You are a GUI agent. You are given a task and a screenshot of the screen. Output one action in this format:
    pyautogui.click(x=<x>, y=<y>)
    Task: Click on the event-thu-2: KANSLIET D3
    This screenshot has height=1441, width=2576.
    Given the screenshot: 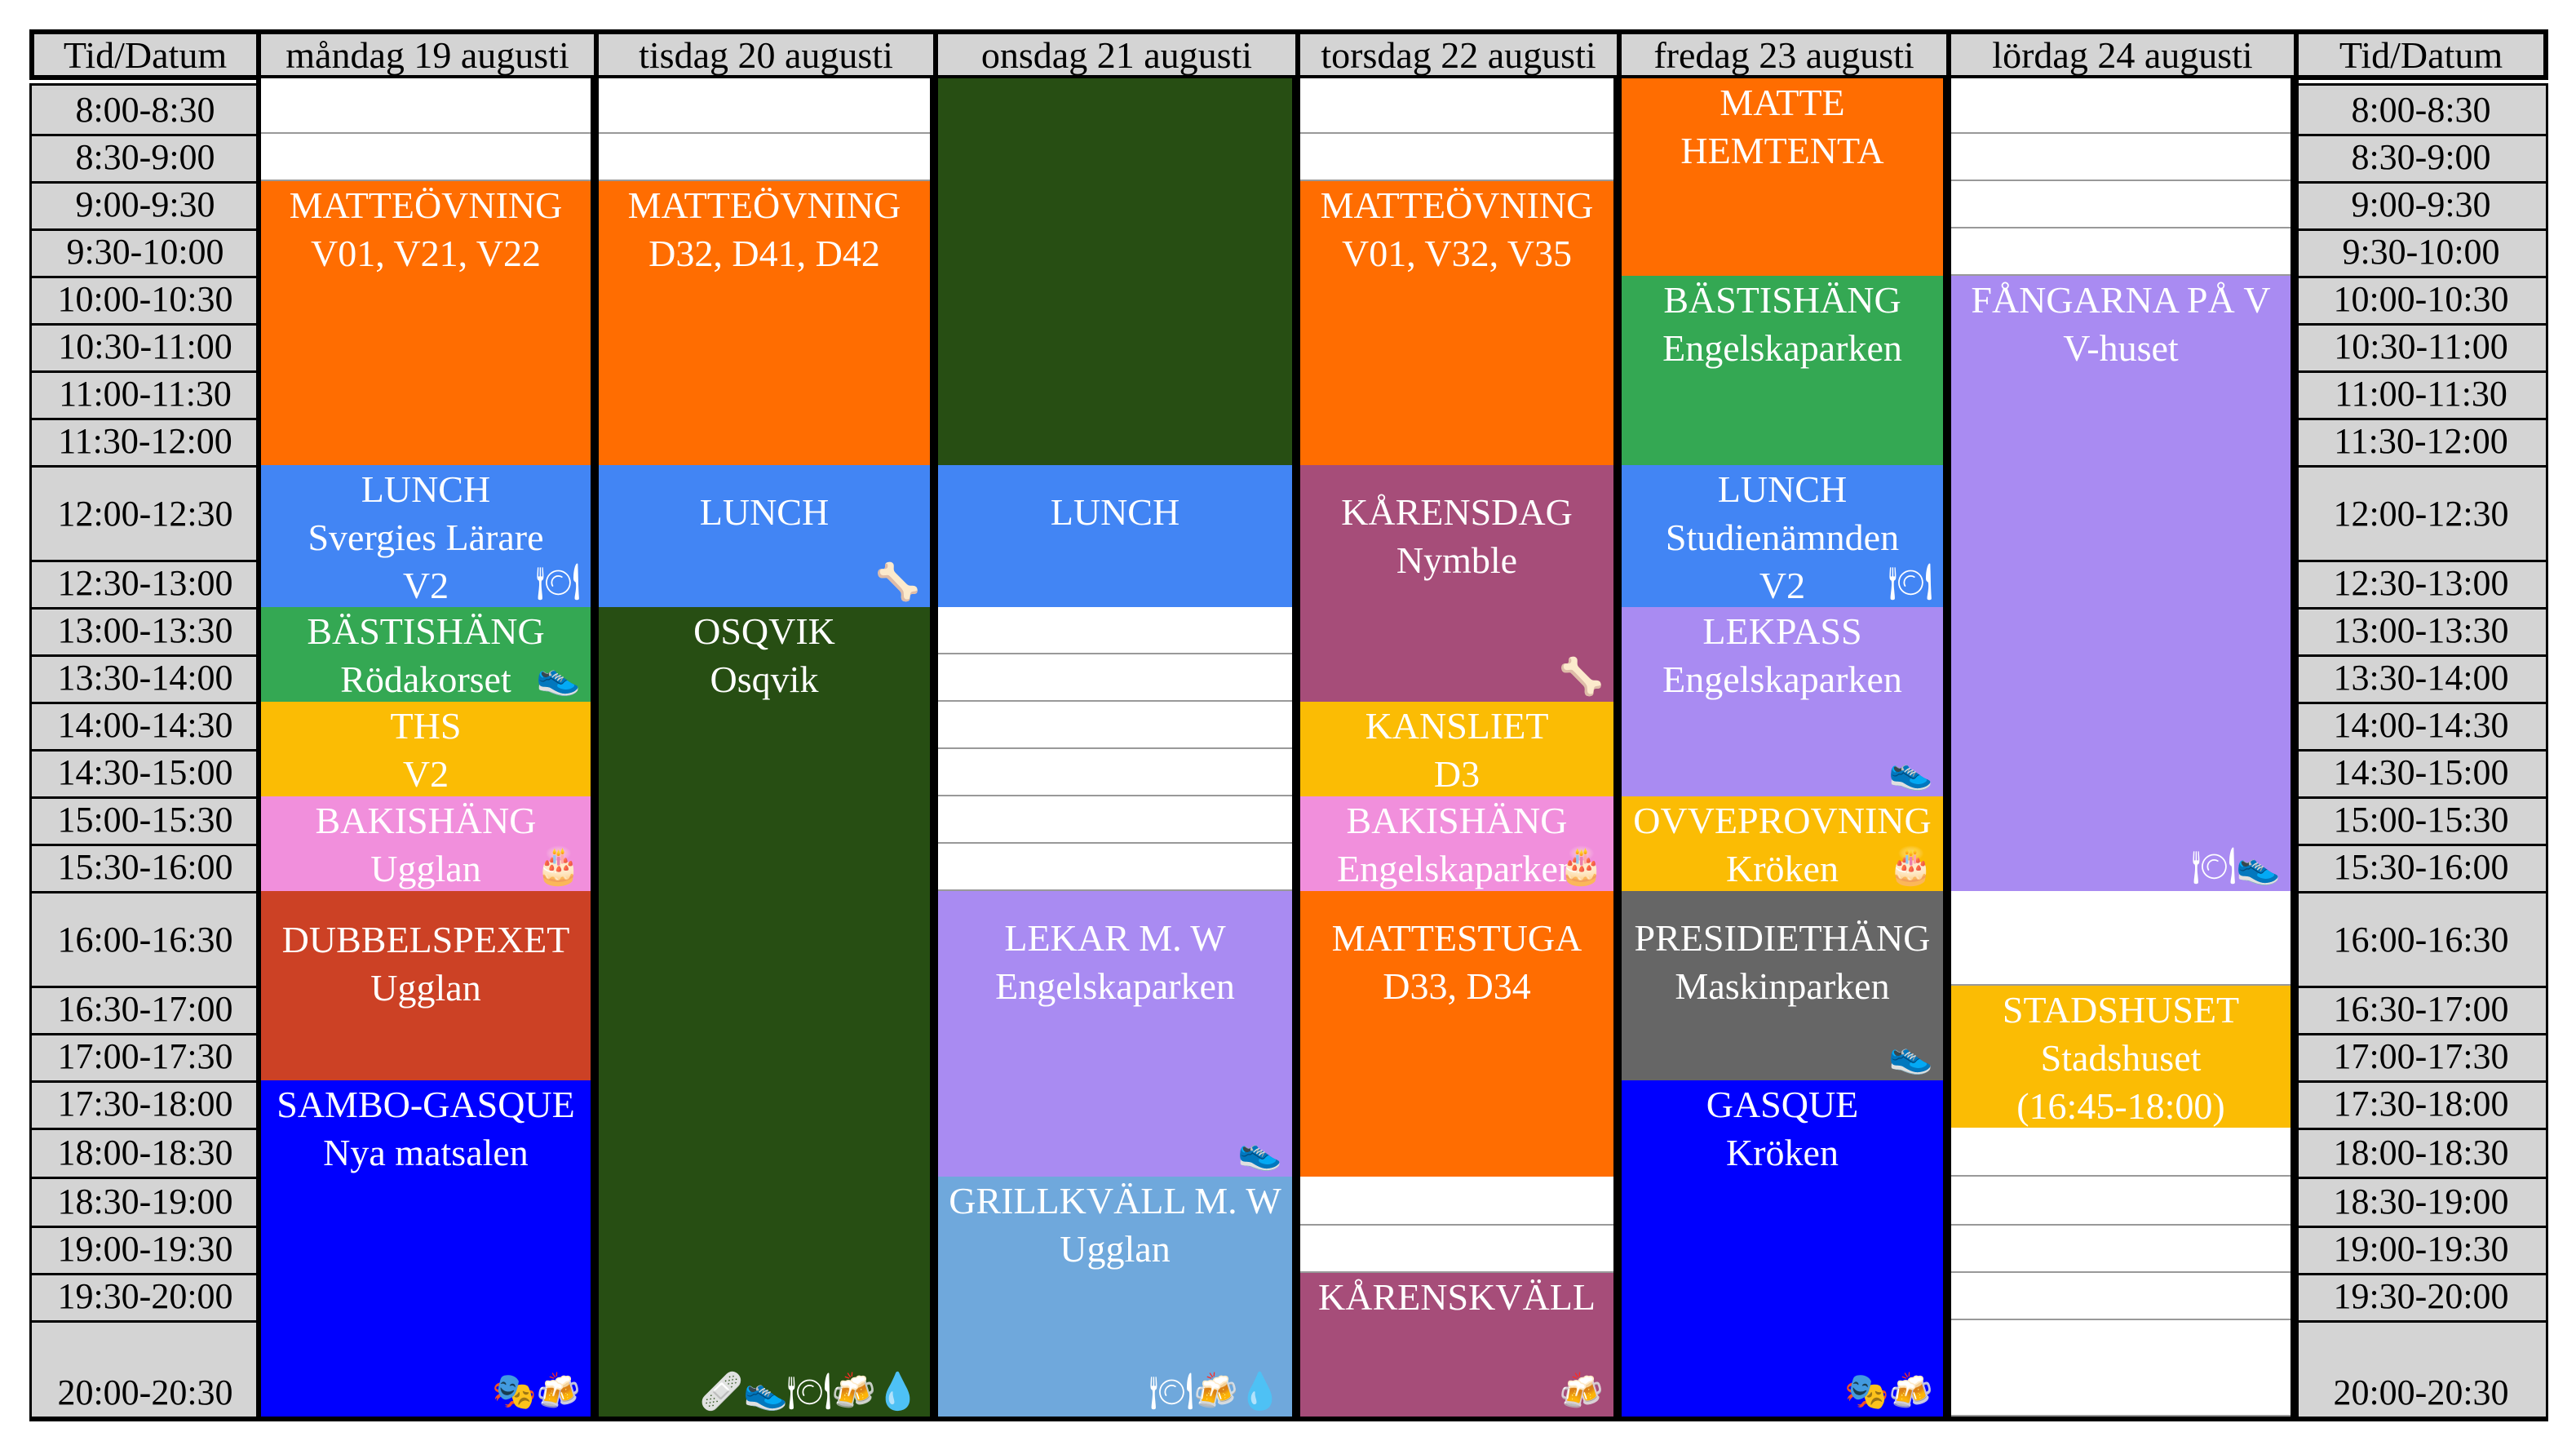 What is the action you would take?
    pyautogui.click(x=1456, y=749)
    